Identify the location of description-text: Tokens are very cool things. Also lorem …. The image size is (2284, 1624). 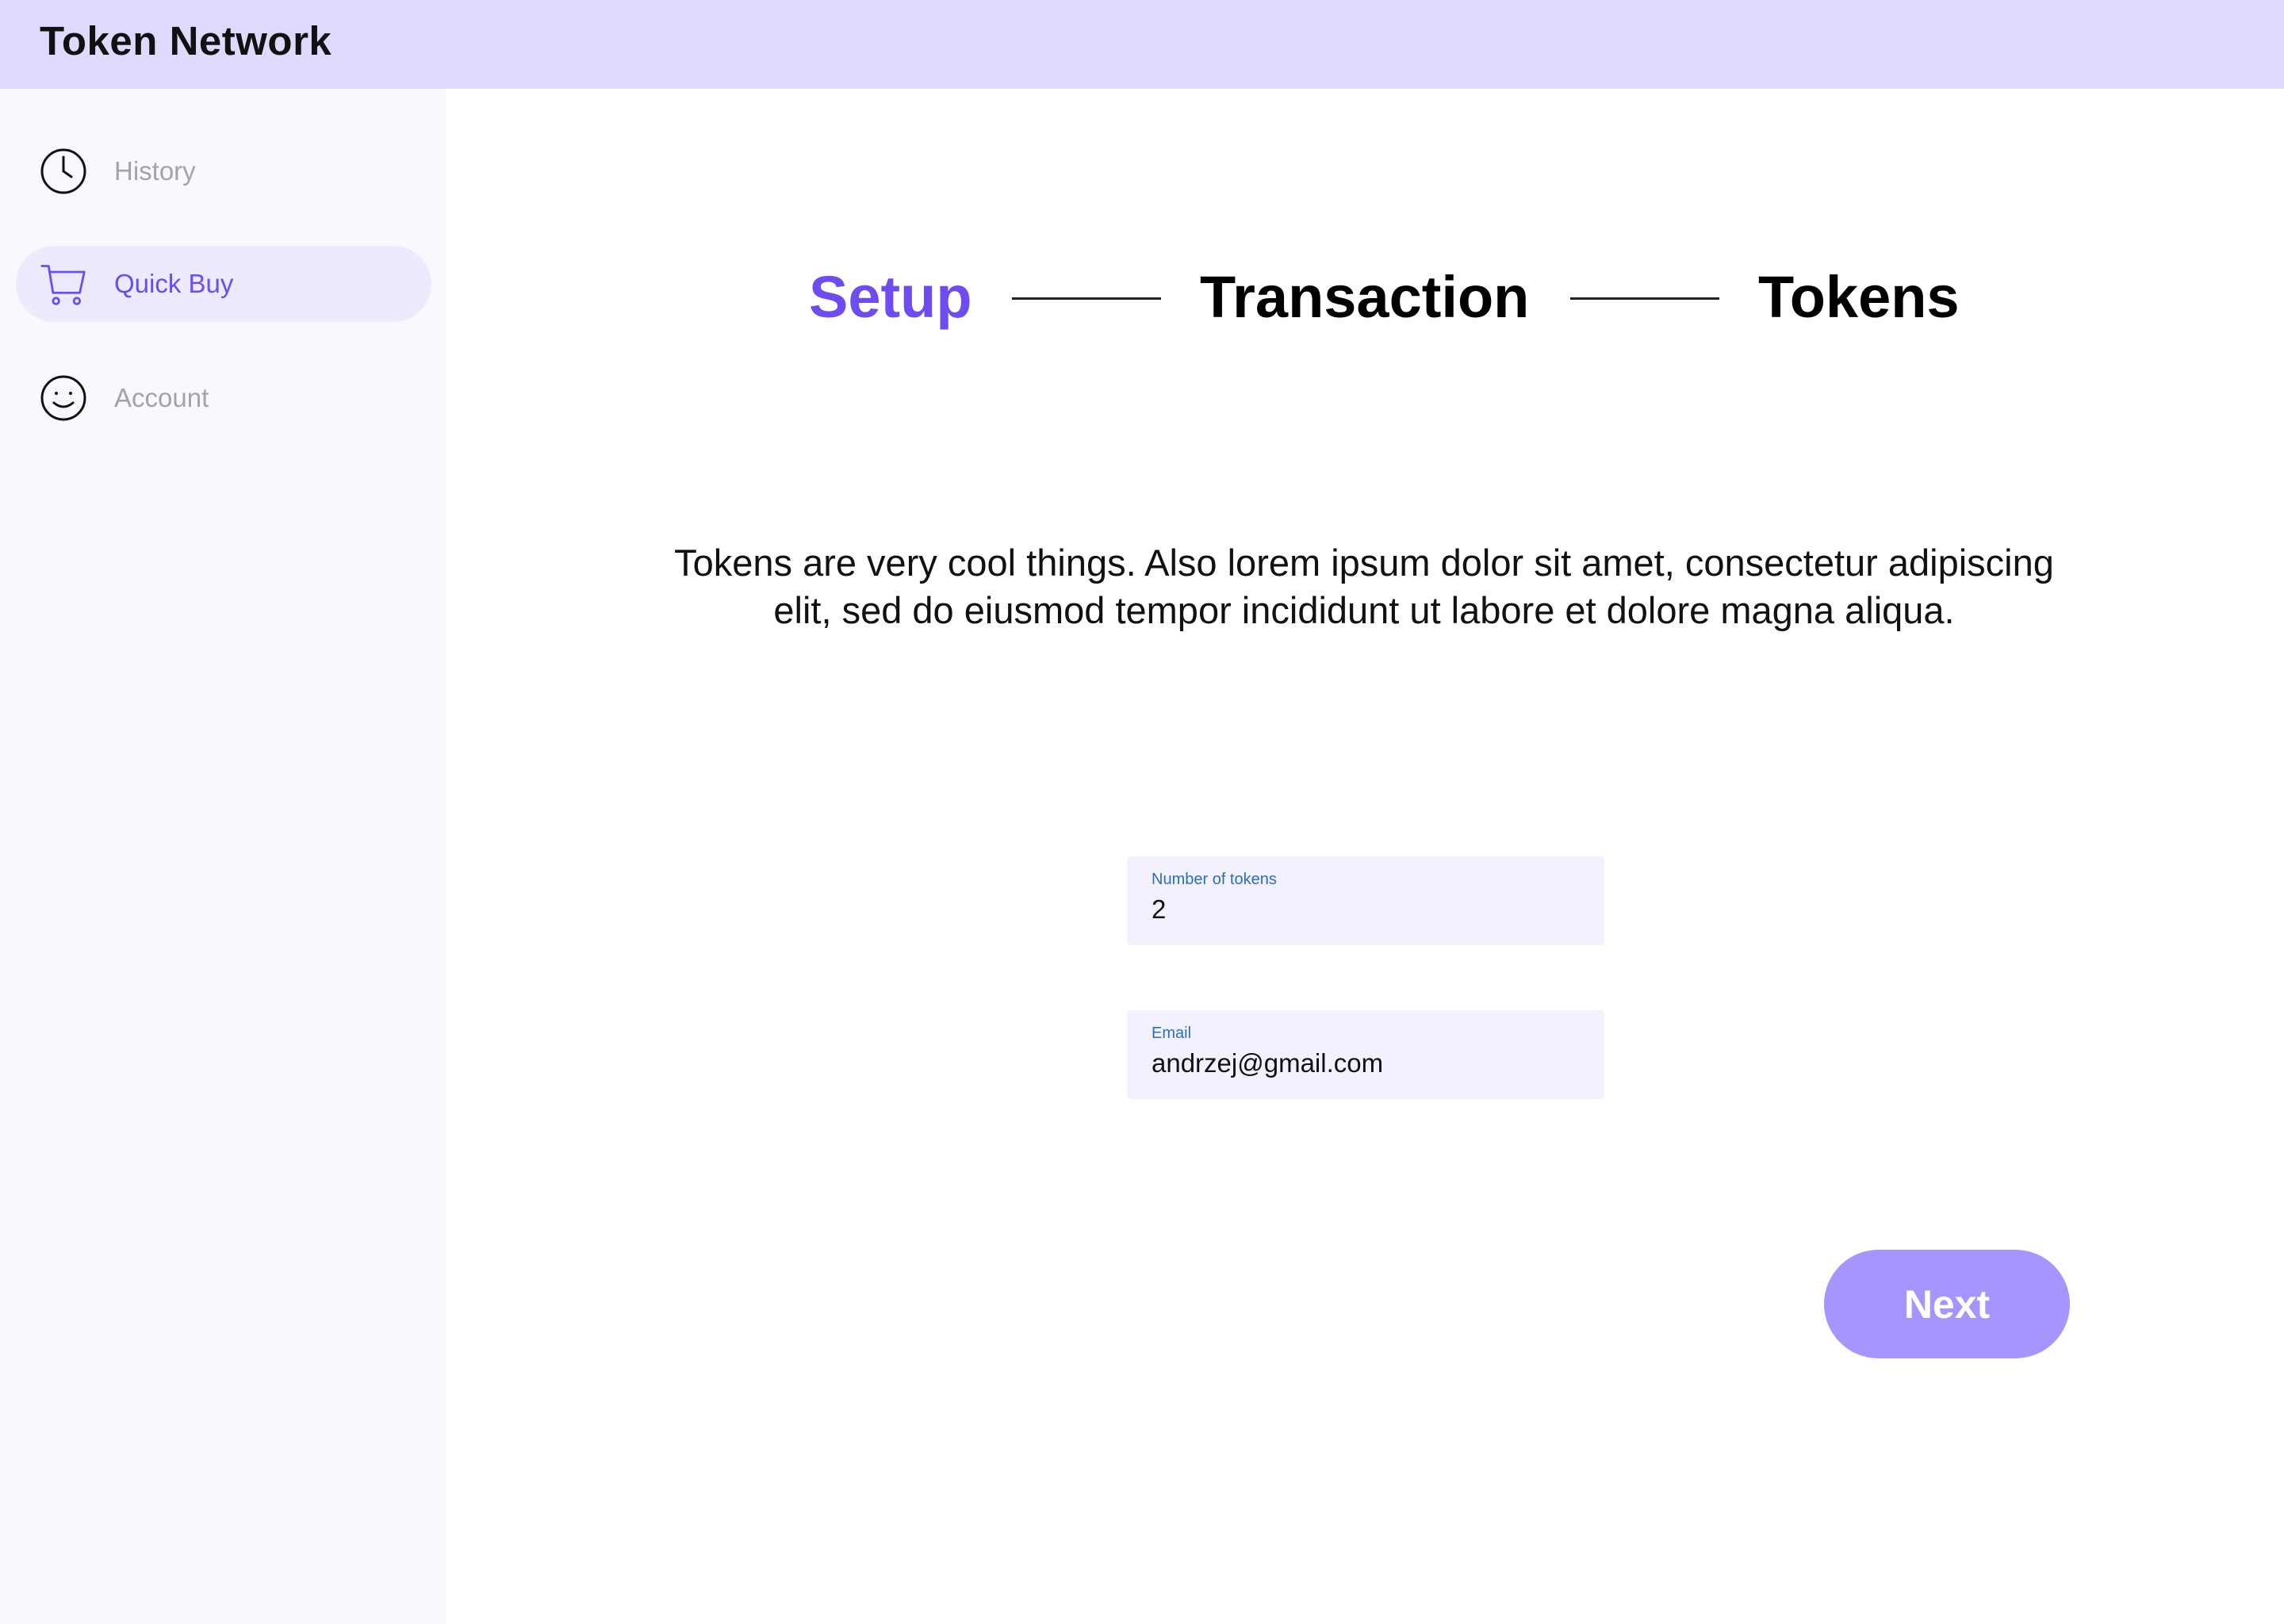
(1364, 586).